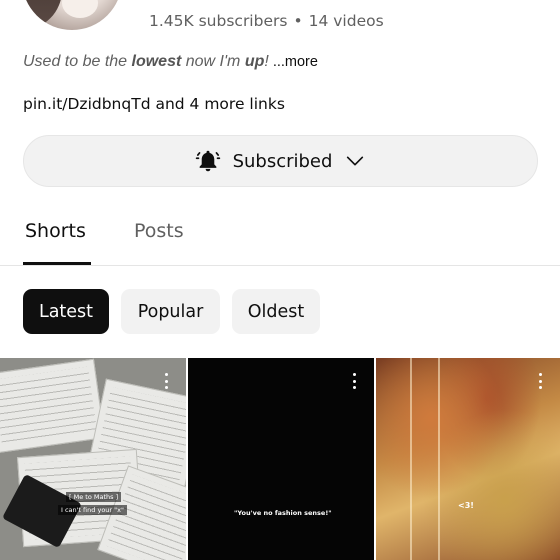  Describe the element at coordinates (57, 263) in the screenshot. I see `tab-selected-indicator` at that location.